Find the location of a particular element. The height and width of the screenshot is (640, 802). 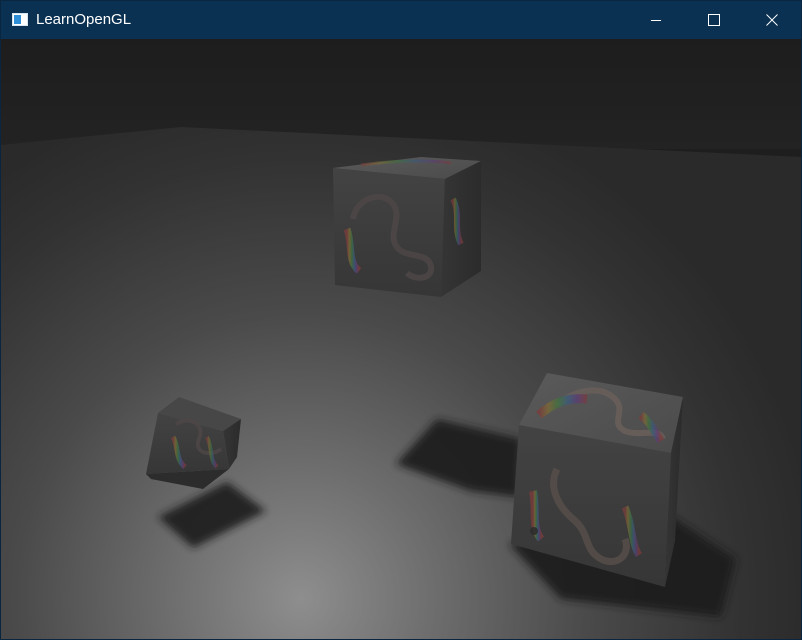

minimize-icon is located at coordinates (656, 20).